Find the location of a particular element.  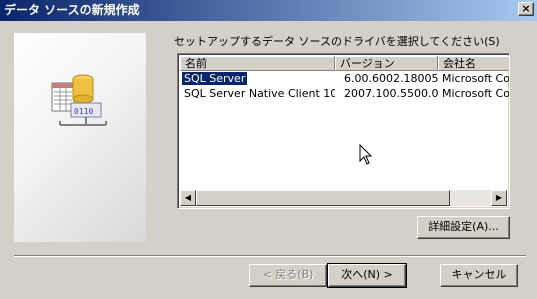

mouse-cursor-icon is located at coordinates (366, 154).